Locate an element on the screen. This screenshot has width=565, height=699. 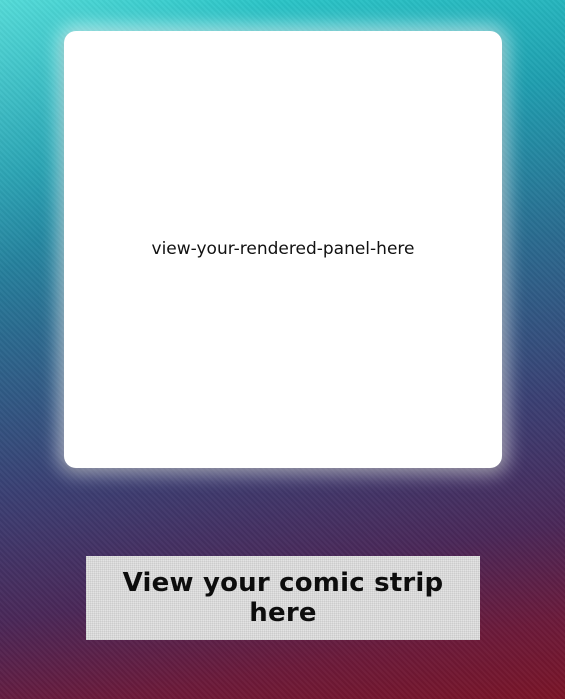
view-comic-strip-button: View your comic strip here is located at coordinates (283, 598).